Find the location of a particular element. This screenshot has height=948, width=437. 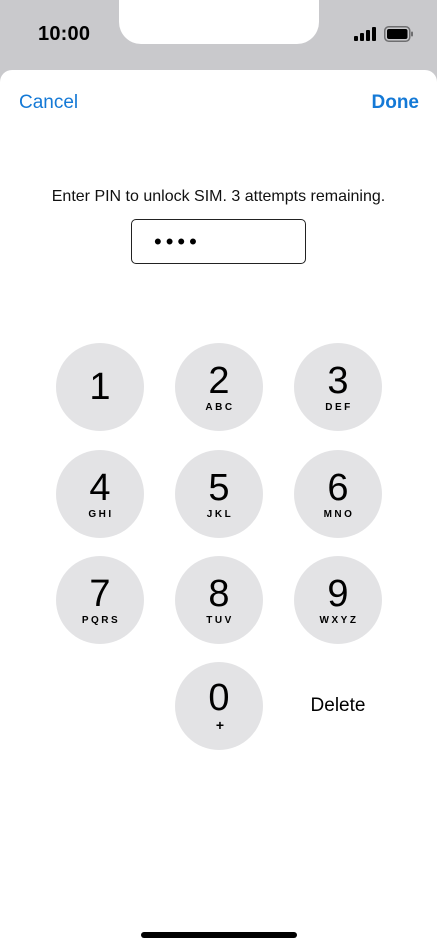

key-digit: 6 is located at coordinates (338, 487).